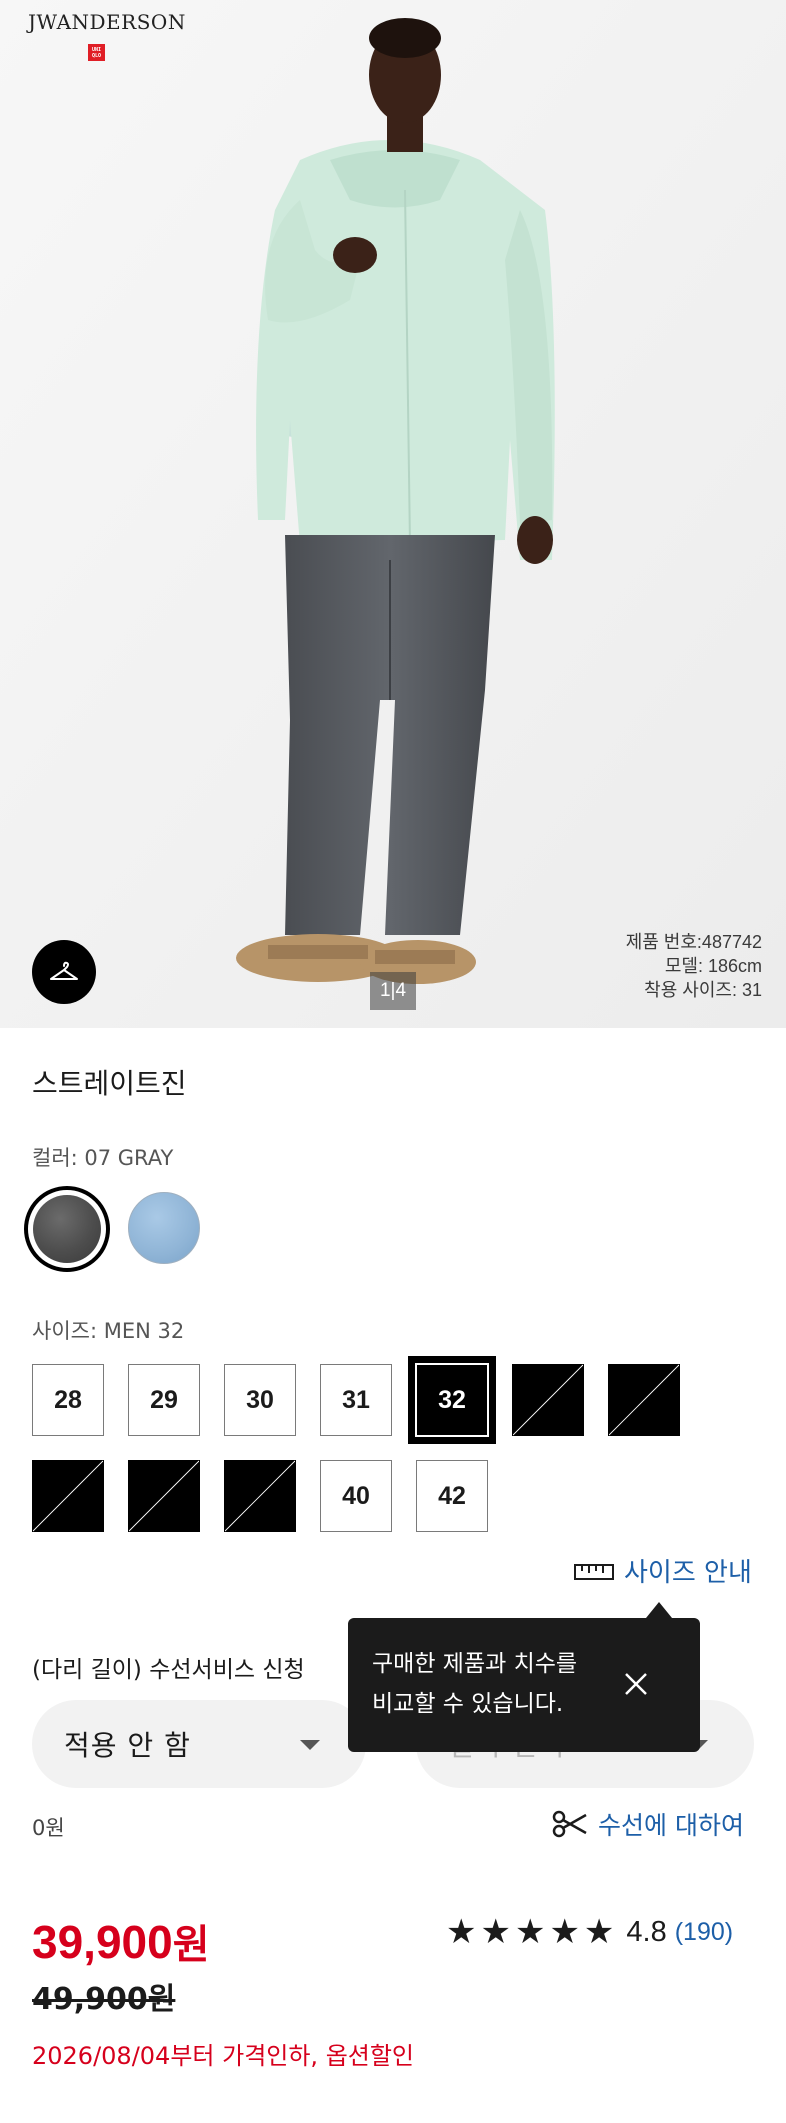  I want to click on color-label: 컬러: 07 GRAY, so click(103, 1158).